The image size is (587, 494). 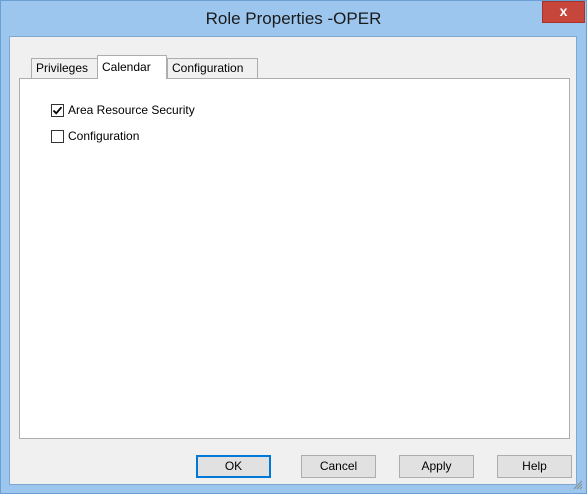 I want to click on window-title: Role Properties -OPER, so click(x=293, y=18).